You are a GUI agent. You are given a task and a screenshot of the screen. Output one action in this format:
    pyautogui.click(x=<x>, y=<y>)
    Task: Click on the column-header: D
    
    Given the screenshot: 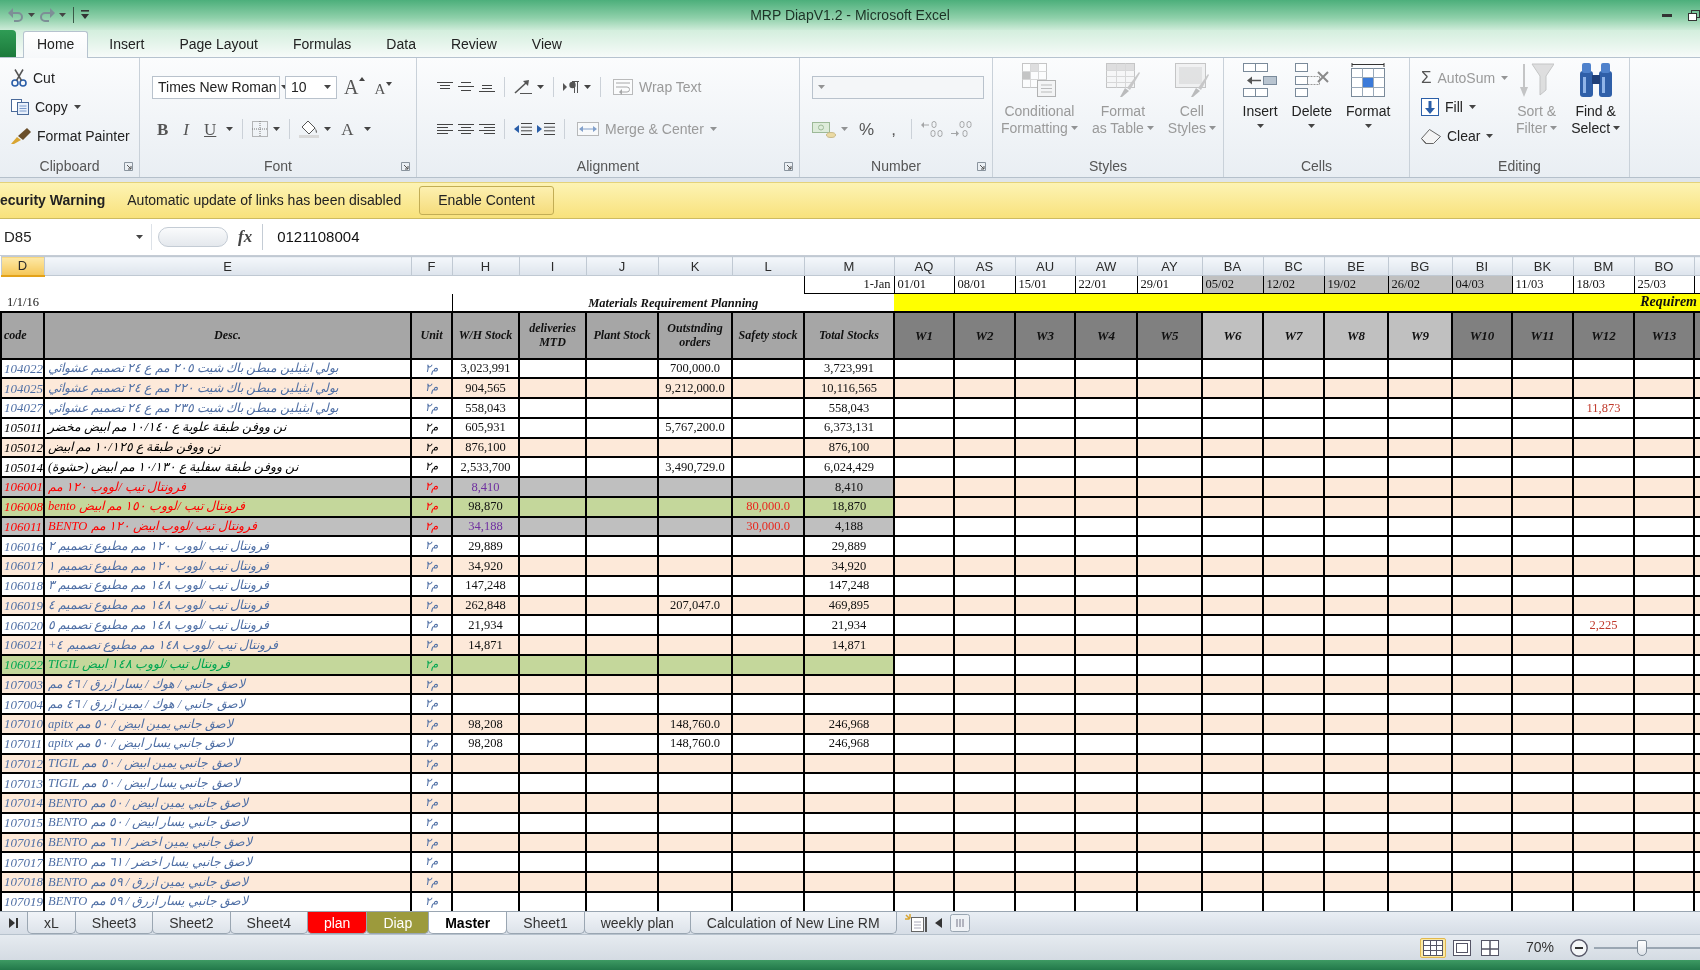 What is the action you would take?
    pyautogui.click(x=22, y=266)
    